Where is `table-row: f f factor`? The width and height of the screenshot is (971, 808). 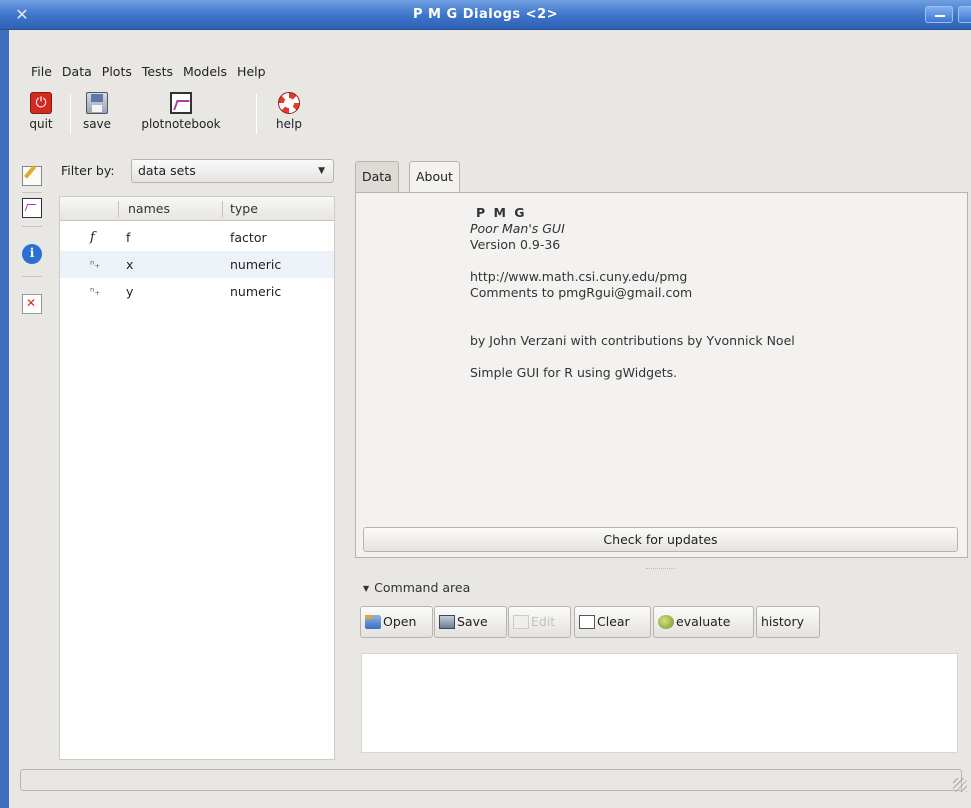 table-row: f f factor is located at coordinates (197, 237).